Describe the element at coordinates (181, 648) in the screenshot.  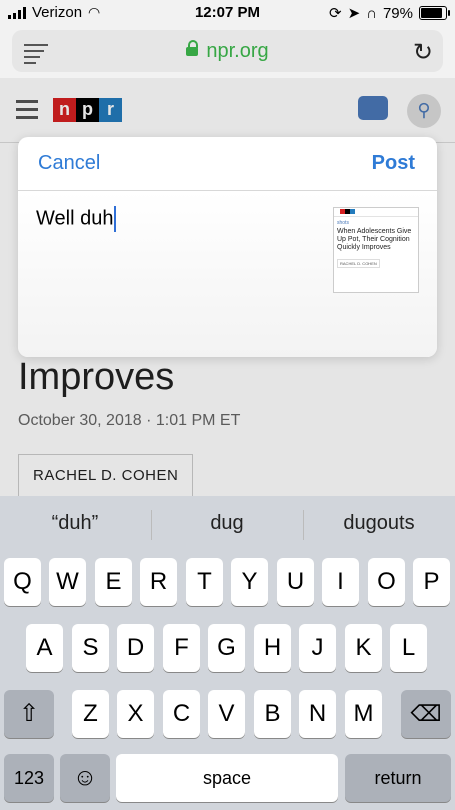
I see `key-f: F` at that location.